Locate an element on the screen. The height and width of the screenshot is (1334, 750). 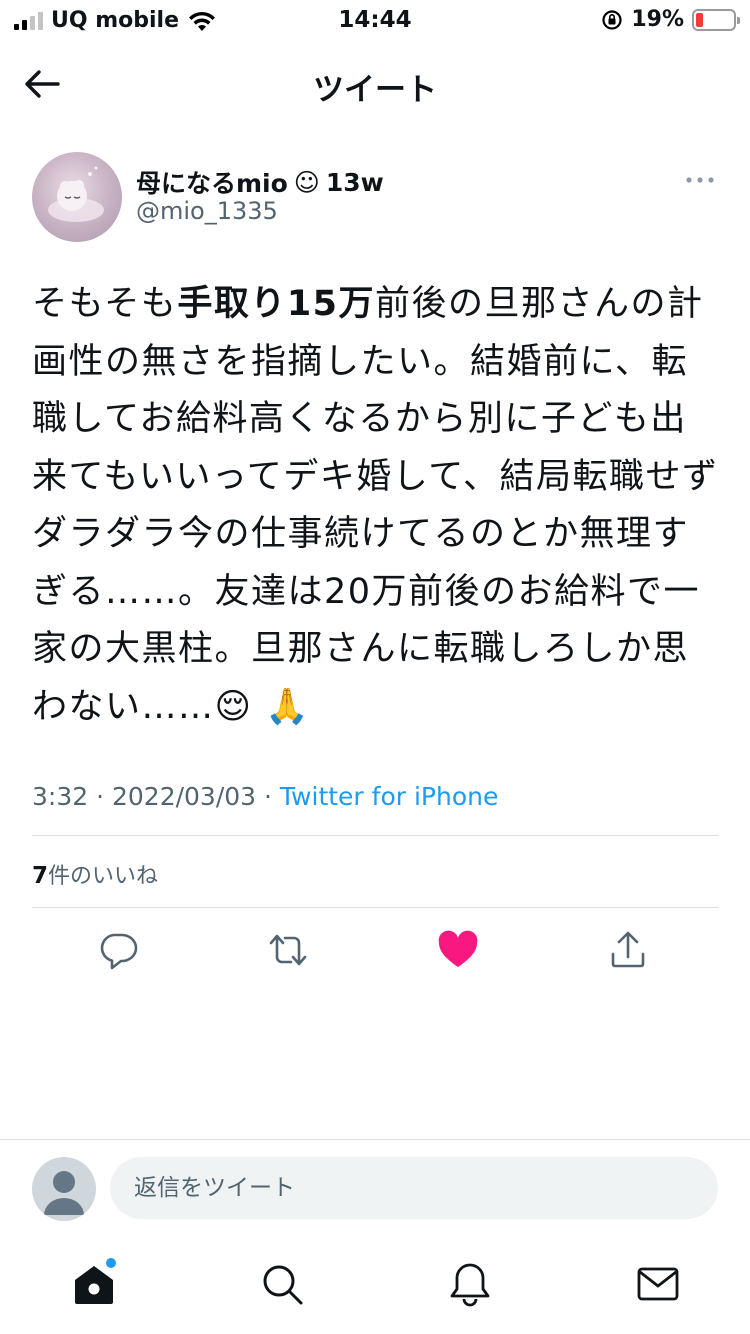
mail-icon is located at coordinates (658, 1284).